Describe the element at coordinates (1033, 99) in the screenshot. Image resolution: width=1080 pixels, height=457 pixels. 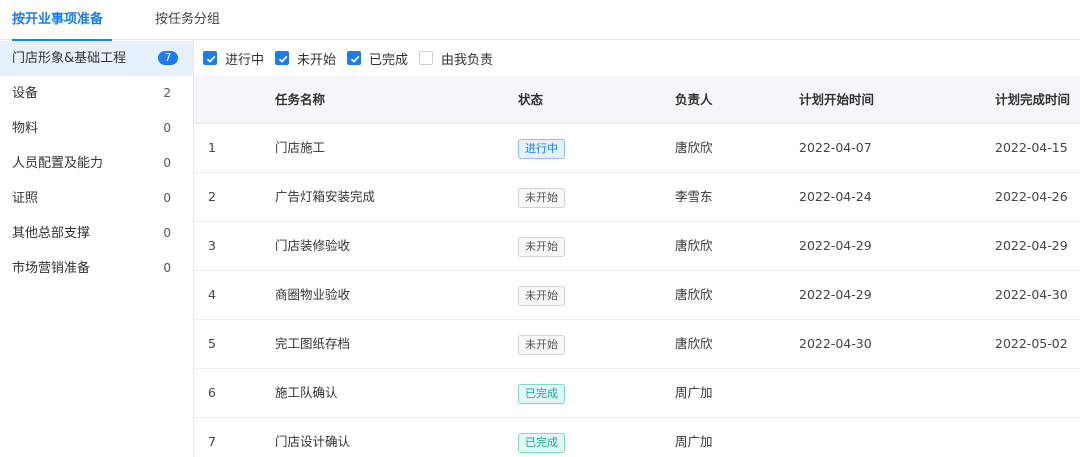
I see `column-header-end-date: 计划完成时间` at that location.